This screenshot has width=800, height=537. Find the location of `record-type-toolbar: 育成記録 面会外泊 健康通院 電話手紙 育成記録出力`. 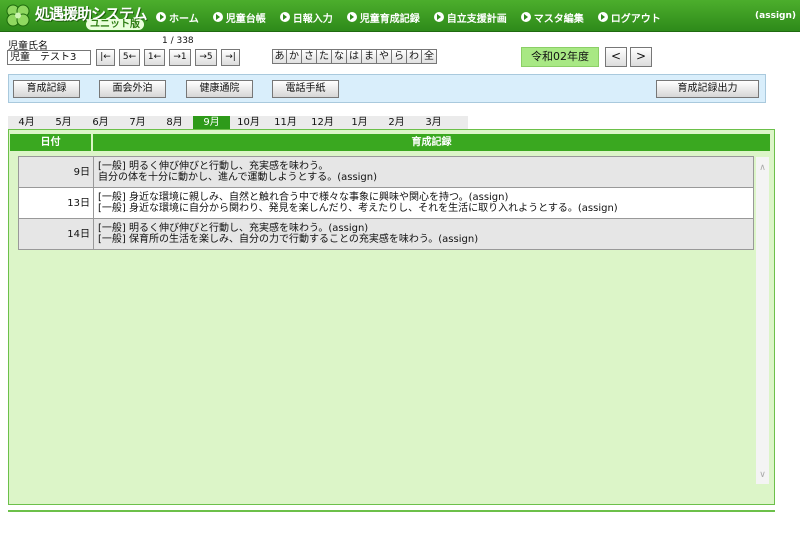

record-type-toolbar: 育成記録 面会外泊 健康通院 電話手紙 育成記録出力 is located at coordinates (387, 88).